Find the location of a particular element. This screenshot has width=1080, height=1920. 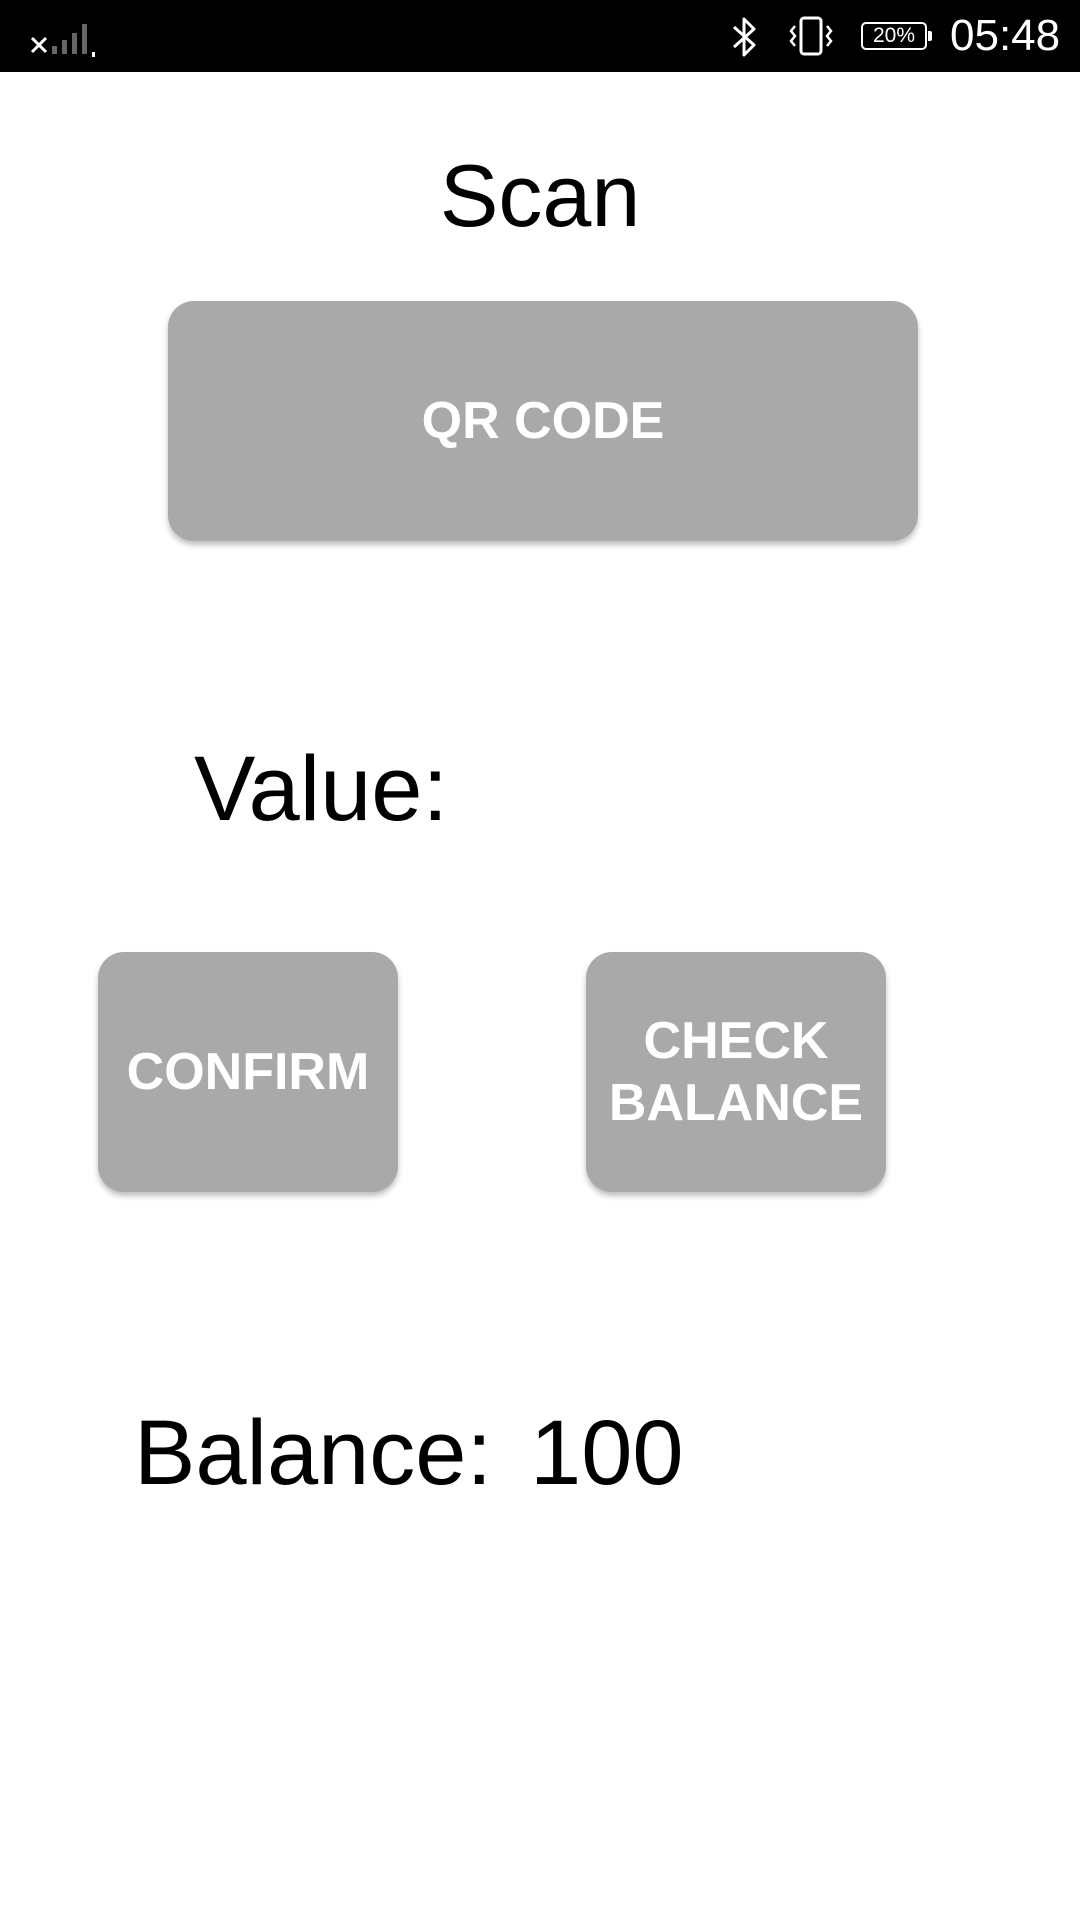

status-clock: 05:48 is located at coordinates (1005, 35).